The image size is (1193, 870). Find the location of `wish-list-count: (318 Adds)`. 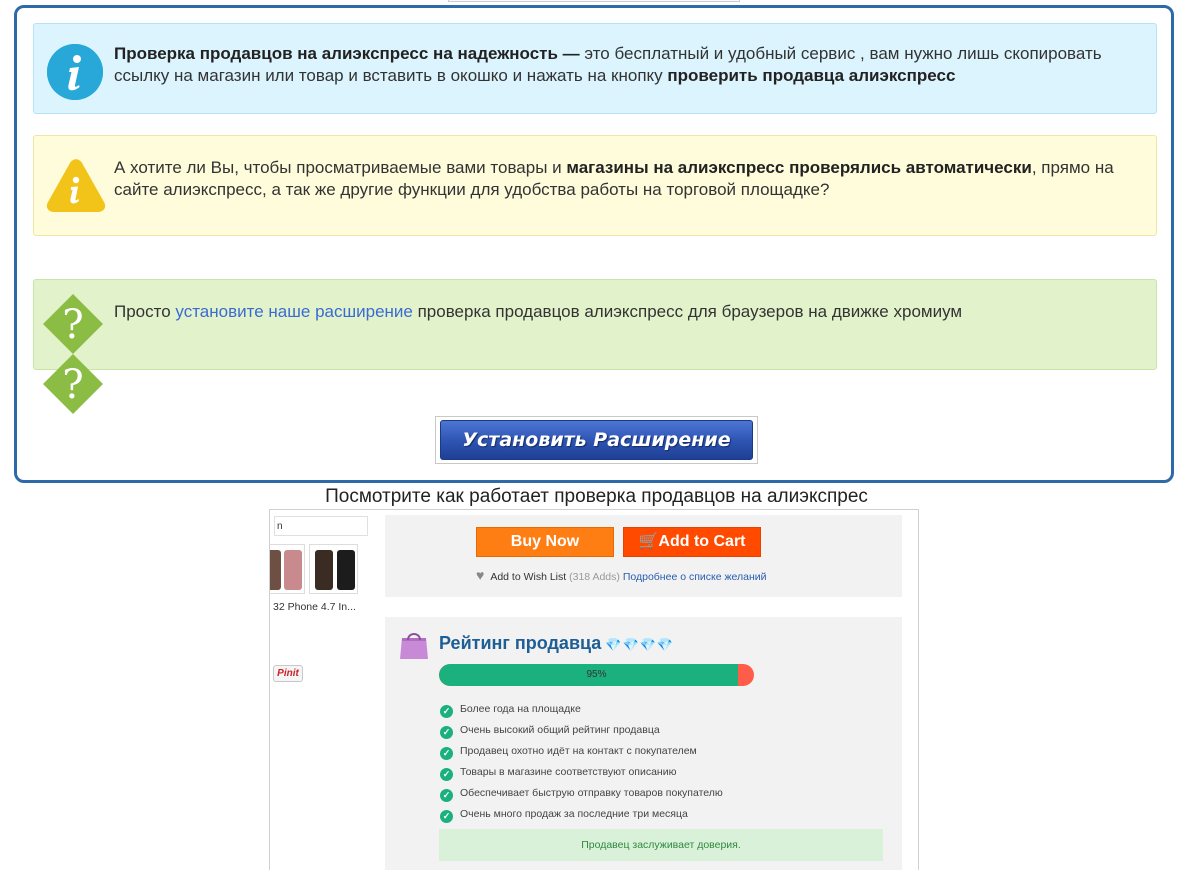

wish-list-count: (318 Adds) is located at coordinates (594, 577).